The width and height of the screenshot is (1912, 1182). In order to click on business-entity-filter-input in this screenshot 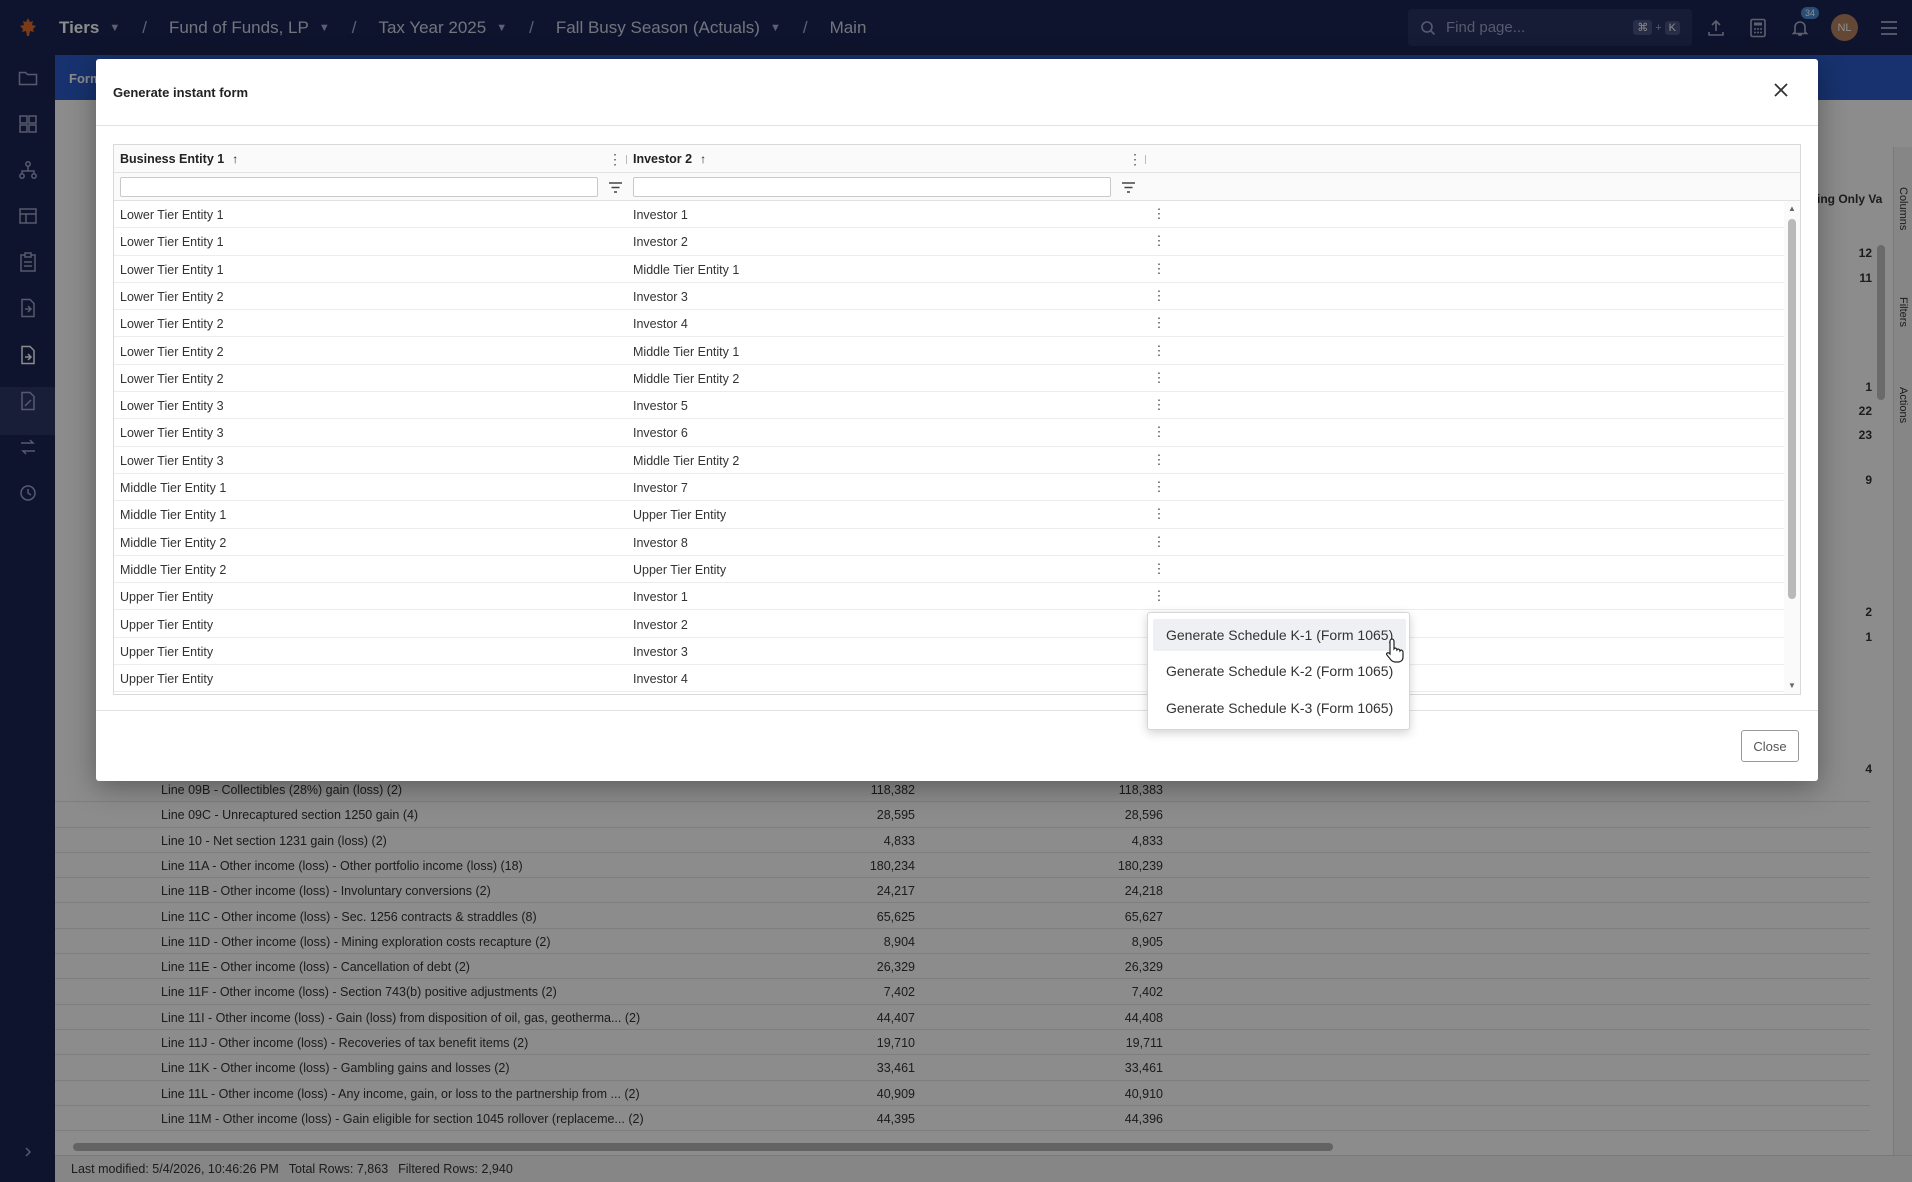, I will do `click(359, 187)`.